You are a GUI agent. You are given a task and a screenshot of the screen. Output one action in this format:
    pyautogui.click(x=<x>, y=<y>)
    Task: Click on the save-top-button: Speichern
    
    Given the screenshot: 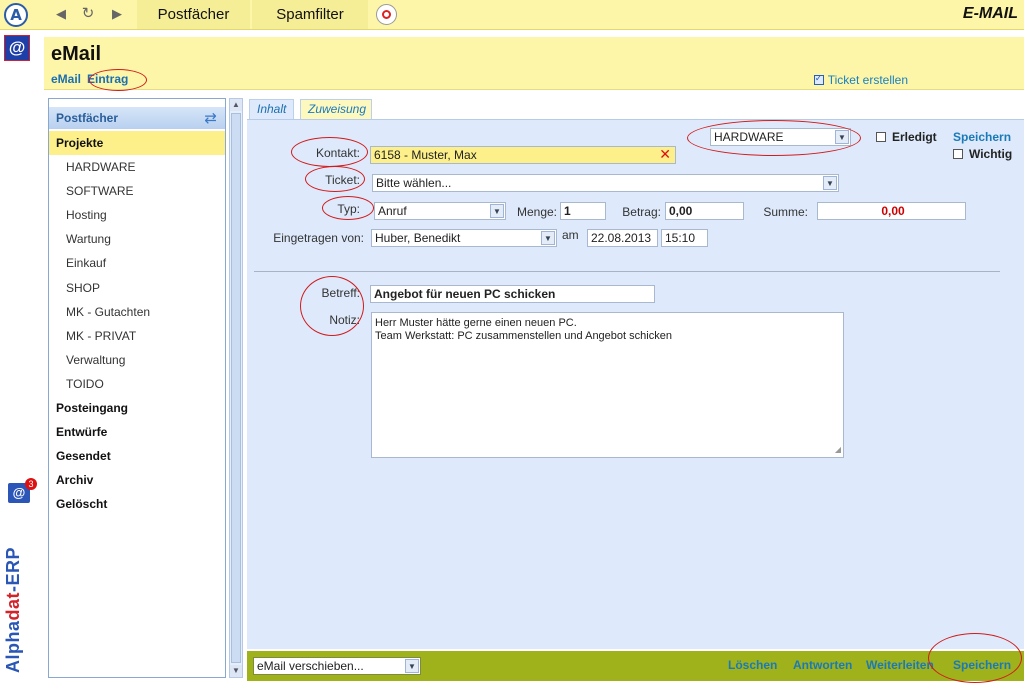 What is the action you would take?
    pyautogui.click(x=982, y=137)
    